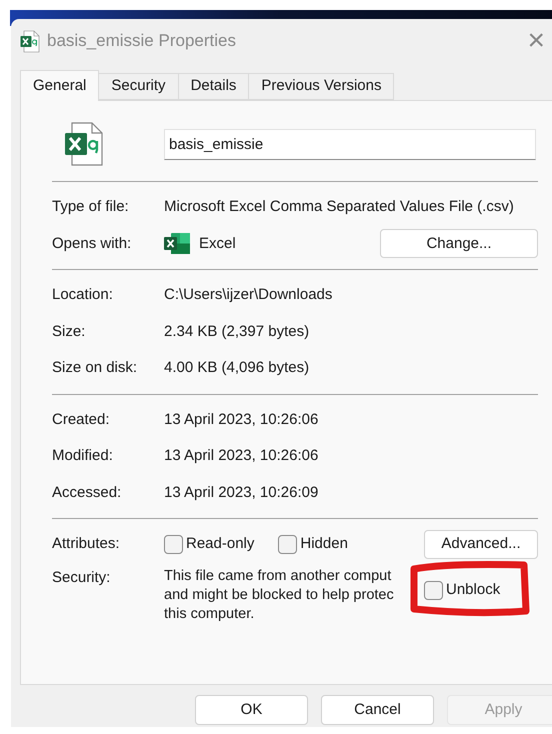  Describe the element at coordinates (92, 244) in the screenshot. I see `field-label: Opens with:` at that location.